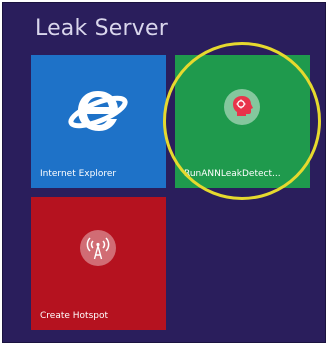 Image resolution: width=329 pixels, height=346 pixels. What do you see at coordinates (98, 248) in the screenshot?
I see `broadcast-antenna-icon` at bounding box center [98, 248].